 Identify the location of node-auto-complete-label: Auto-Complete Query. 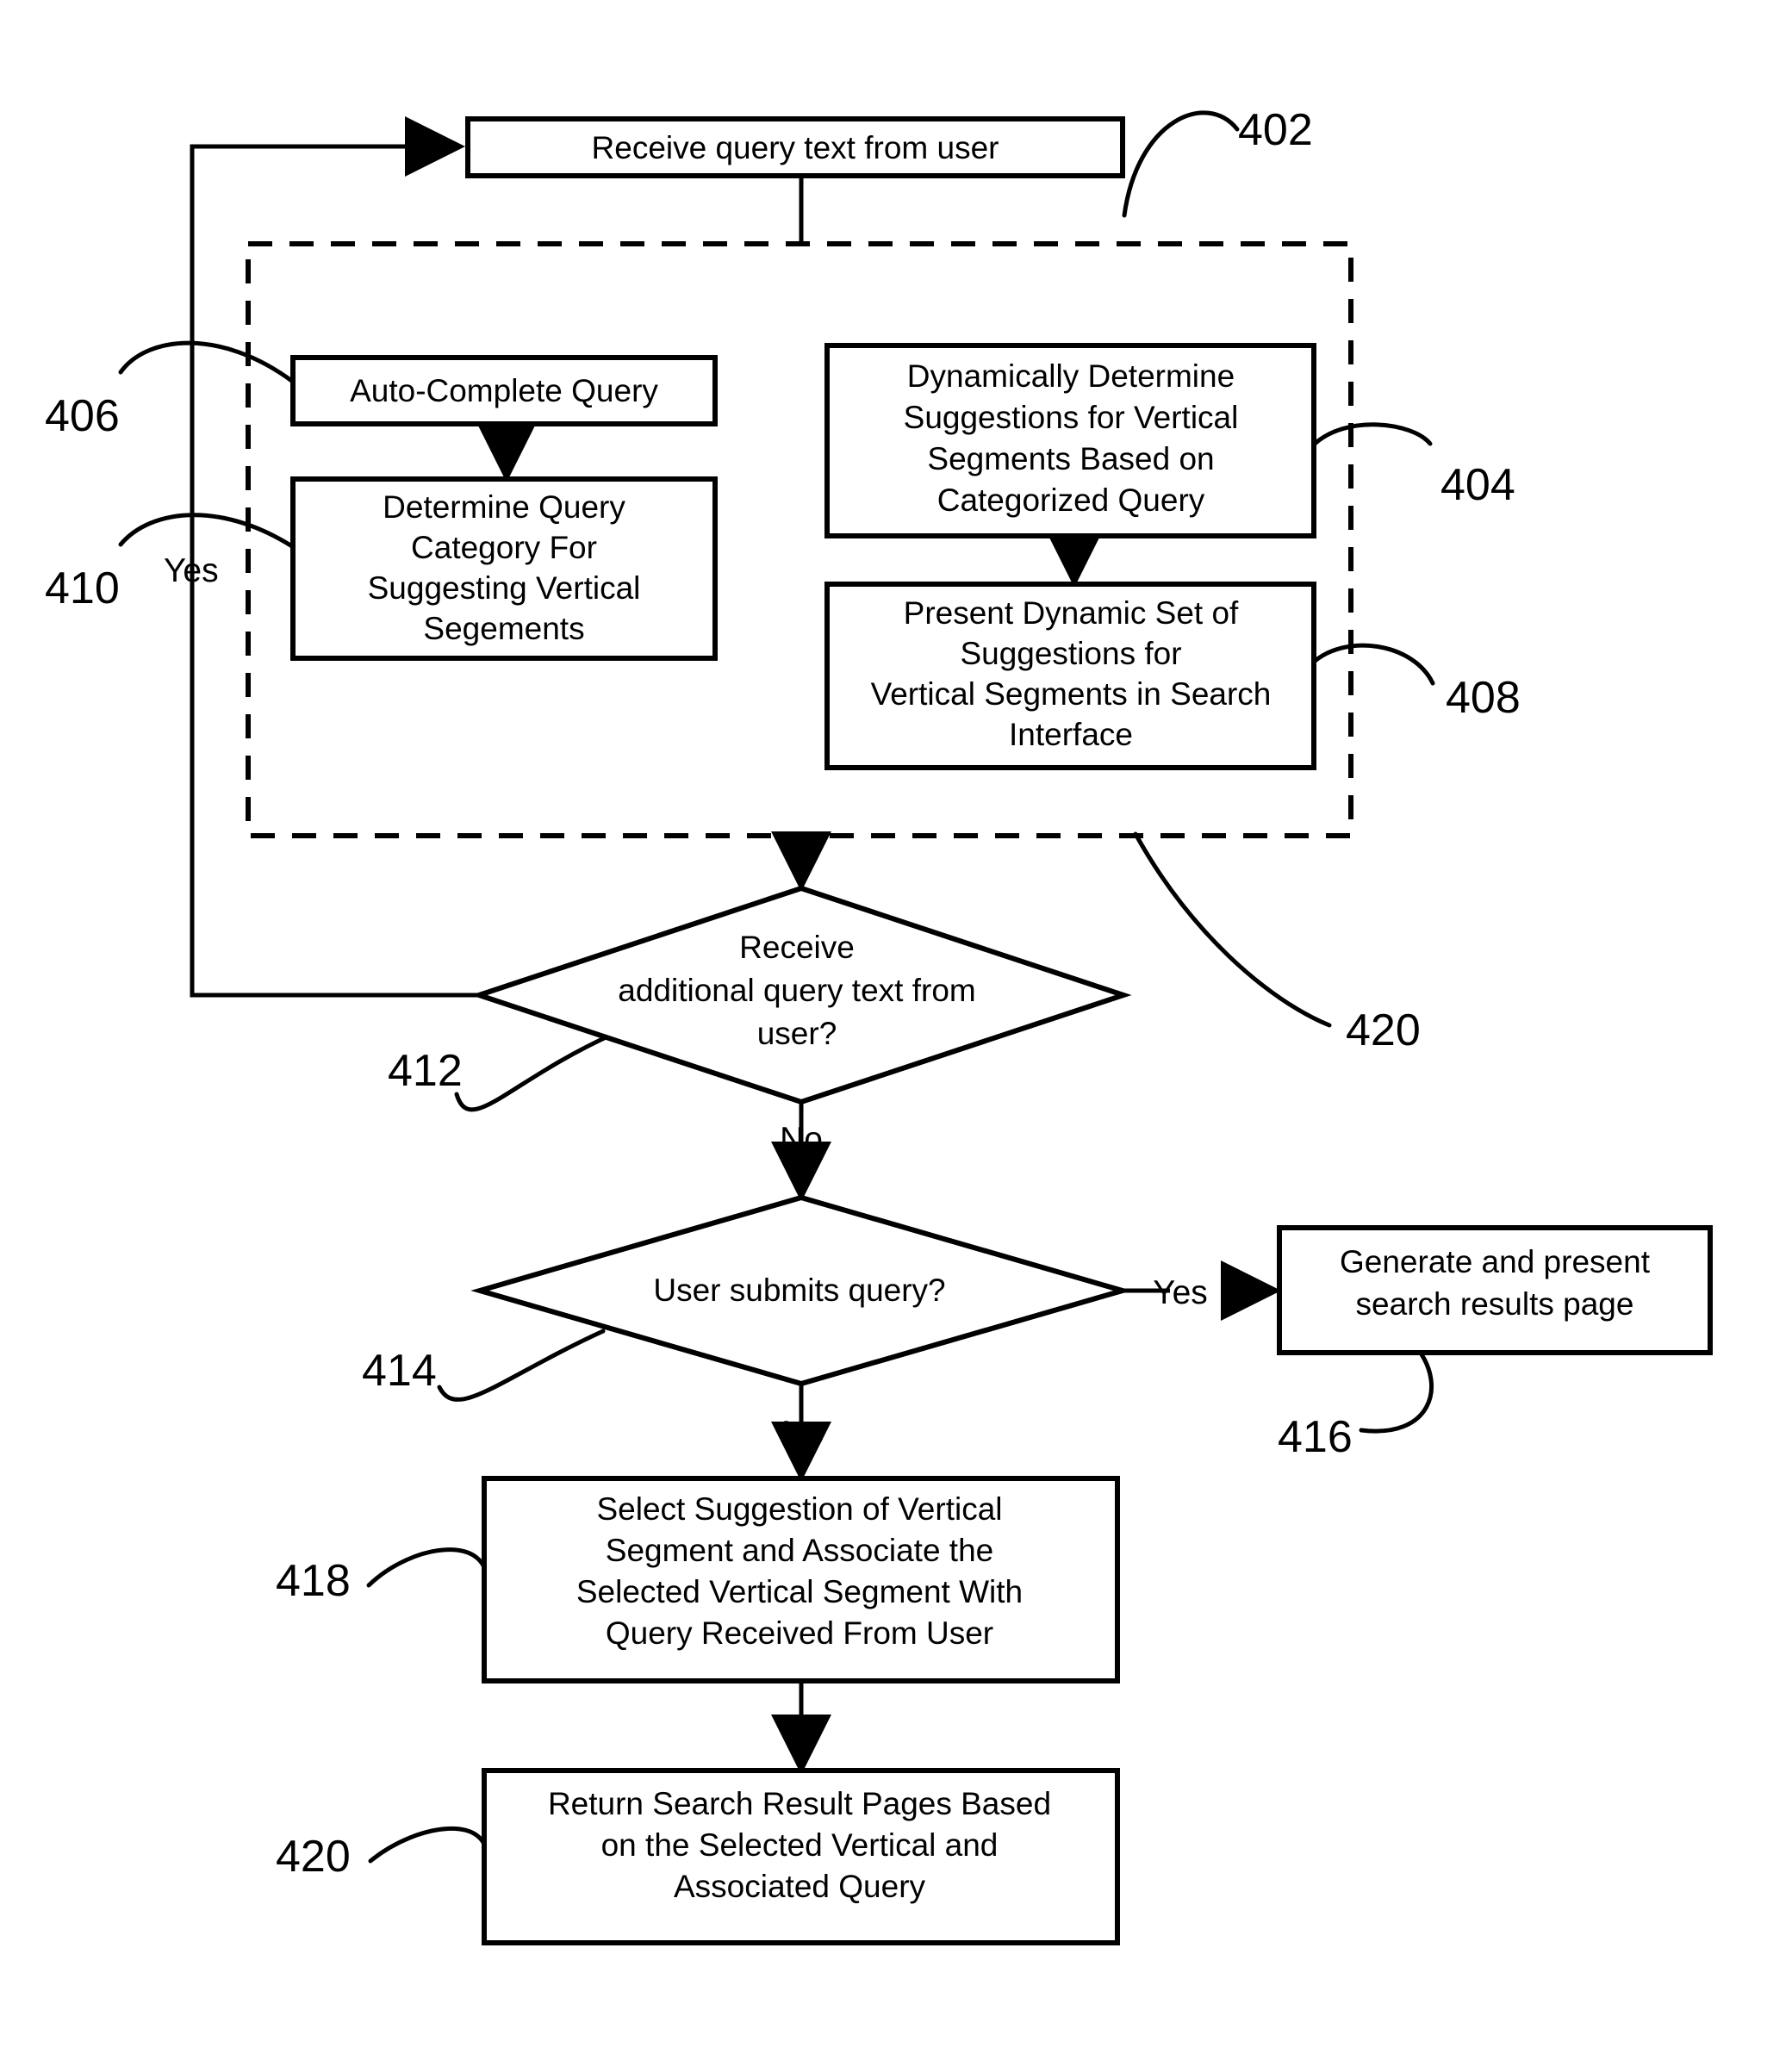
(504, 390).